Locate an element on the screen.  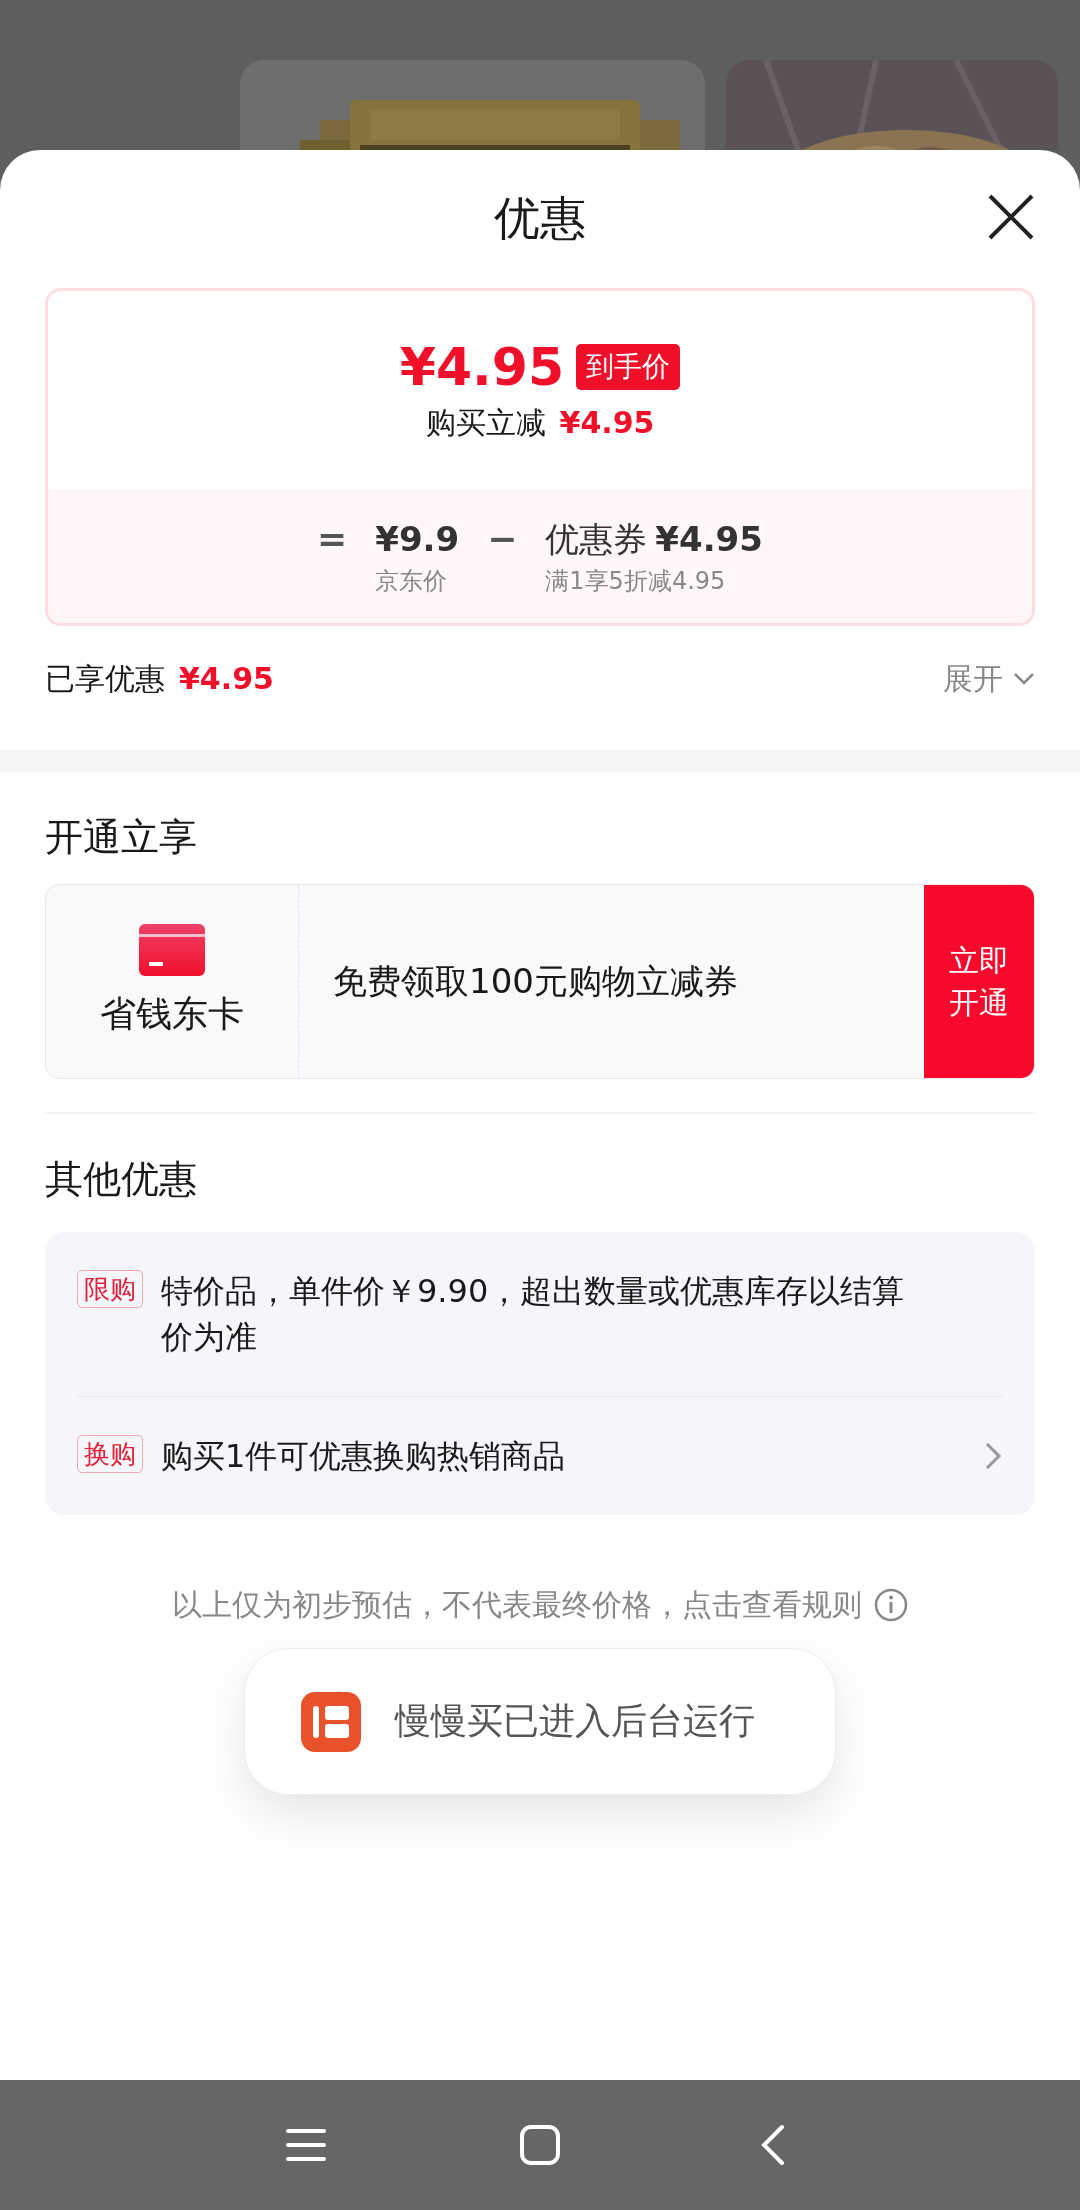
info-icon is located at coordinates (891, 1605).